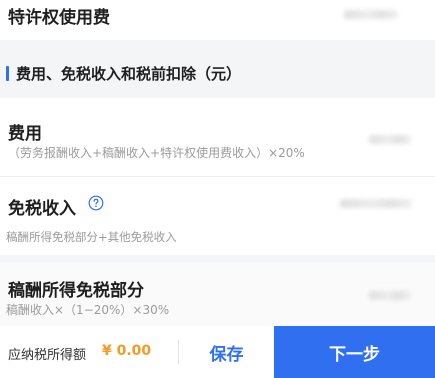 This screenshot has height=378, width=435. Describe the element at coordinates (59, 18) in the screenshot. I see `royalty-label: 特许权使用费` at that location.